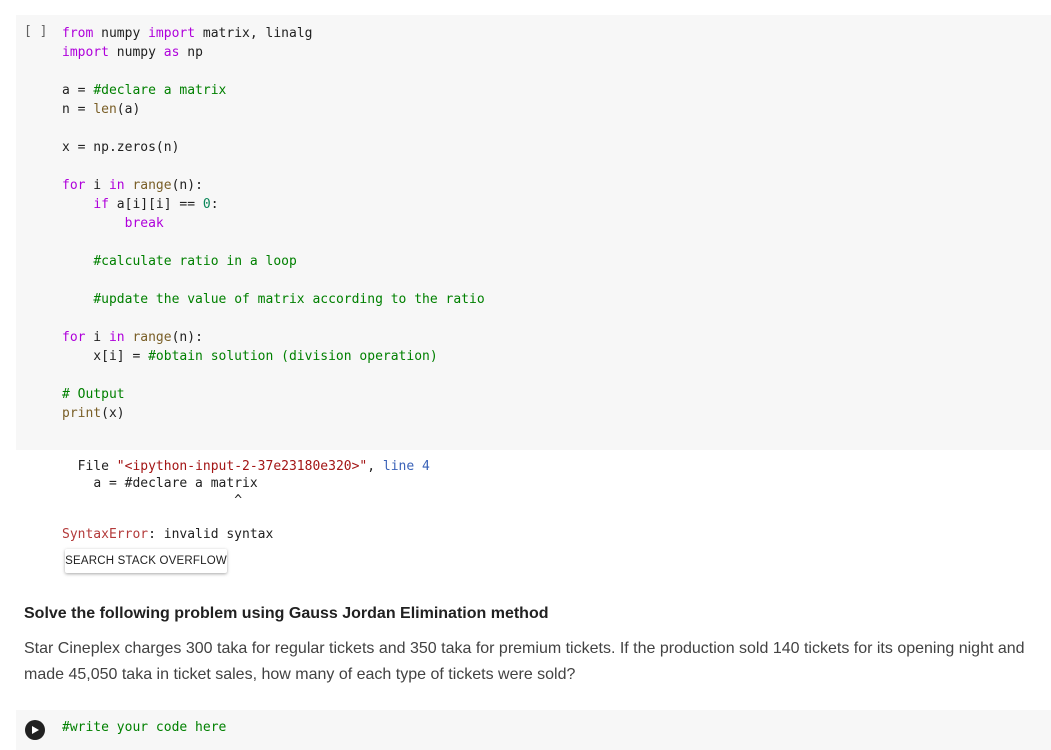 The width and height of the screenshot is (1051, 750). What do you see at coordinates (144, 727) in the screenshot?
I see `code-editor-2: #write your code here` at bounding box center [144, 727].